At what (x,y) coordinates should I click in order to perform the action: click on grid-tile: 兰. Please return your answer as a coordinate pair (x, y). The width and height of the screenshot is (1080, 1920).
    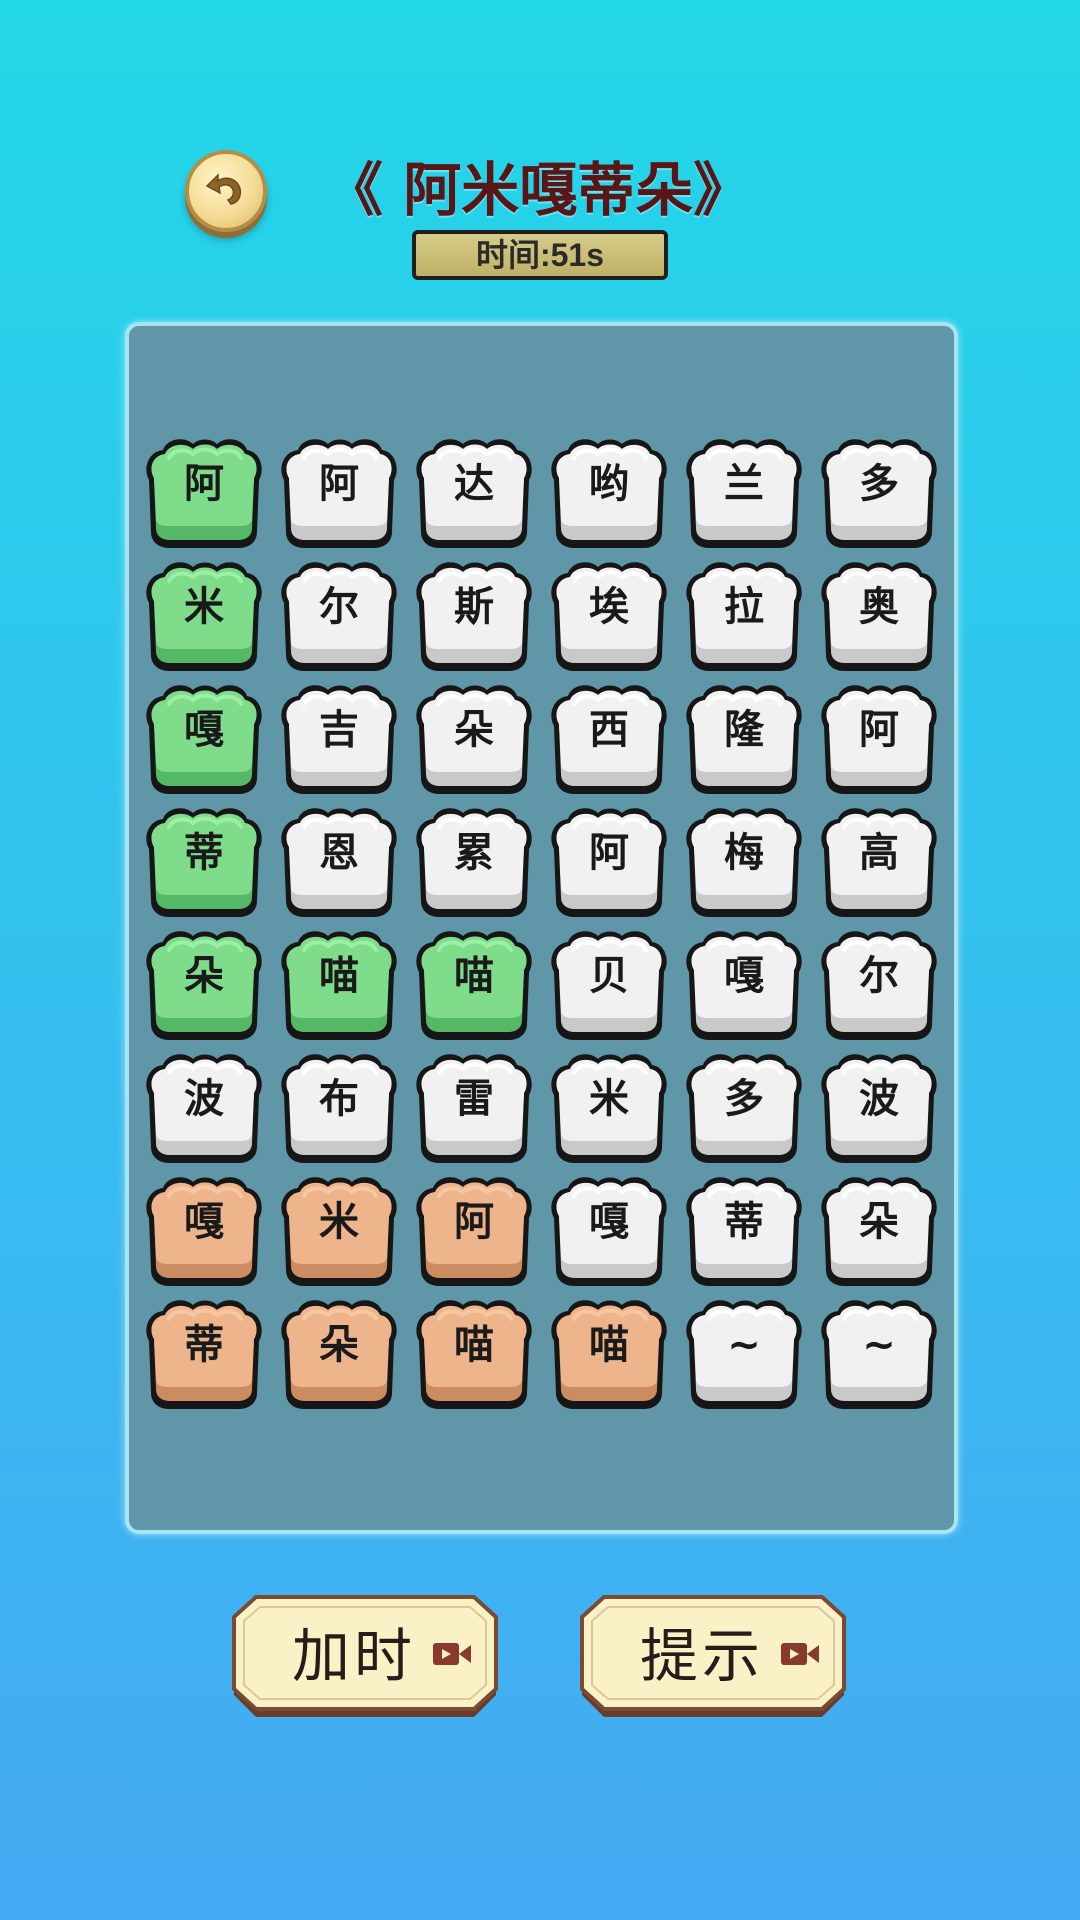
    Looking at the image, I should click on (744, 493).